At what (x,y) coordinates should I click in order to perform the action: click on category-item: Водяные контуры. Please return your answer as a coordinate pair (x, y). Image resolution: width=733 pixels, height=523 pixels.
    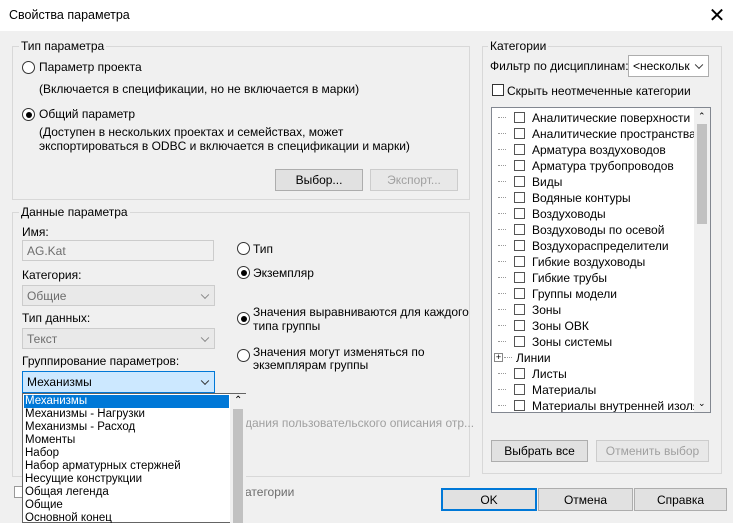
    Looking at the image, I should click on (592, 198).